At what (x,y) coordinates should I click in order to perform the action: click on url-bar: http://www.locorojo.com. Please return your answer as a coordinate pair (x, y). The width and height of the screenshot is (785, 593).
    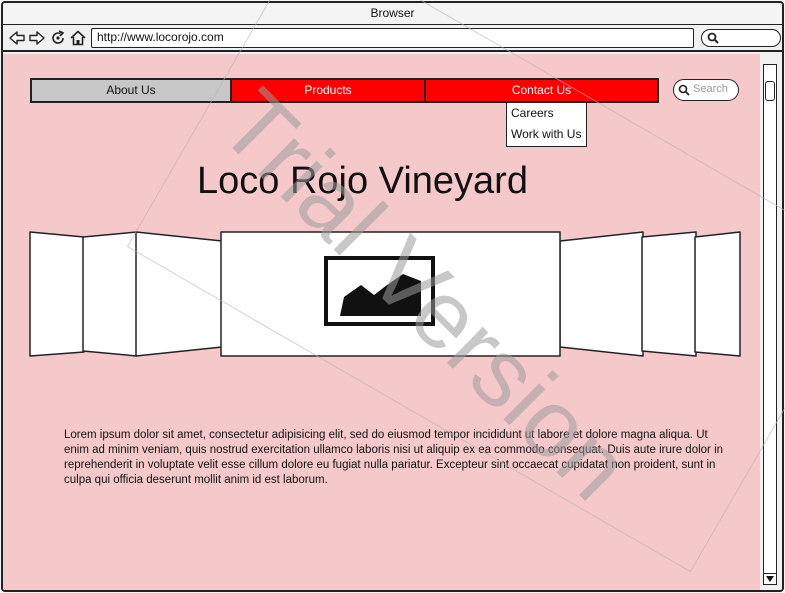
    Looking at the image, I should click on (392, 38).